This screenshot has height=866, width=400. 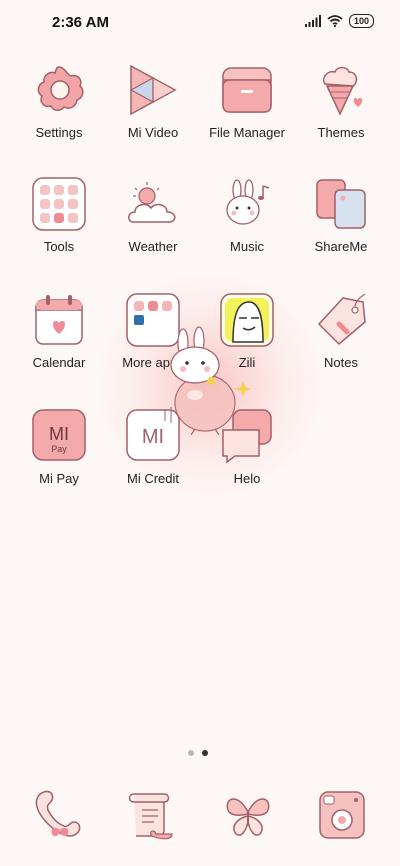 What do you see at coordinates (248, 202) in the screenshot?
I see `bunny-music-icon` at bounding box center [248, 202].